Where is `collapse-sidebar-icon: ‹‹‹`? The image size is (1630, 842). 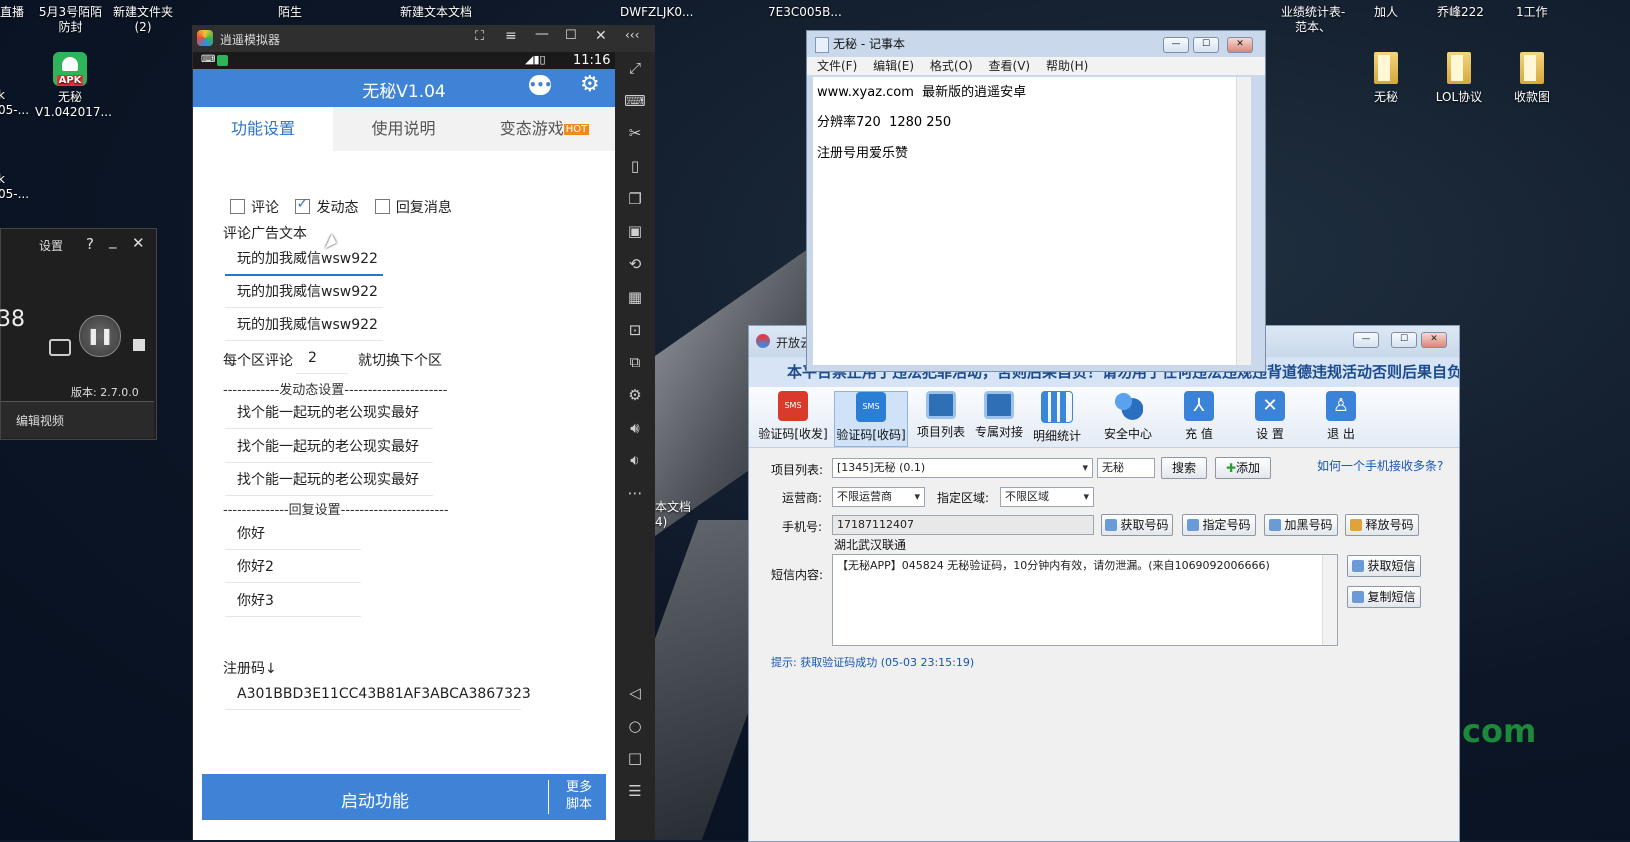
collapse-sidebar-icon: ‹‹‹ is located at coordinates (632, 35).